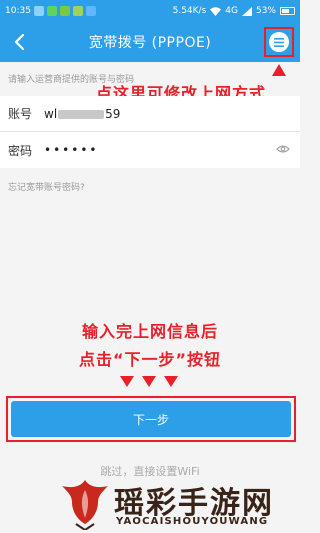 This screenshot has width=320, height=533. I want to click on chevron-left-icon, so click(19, 42).